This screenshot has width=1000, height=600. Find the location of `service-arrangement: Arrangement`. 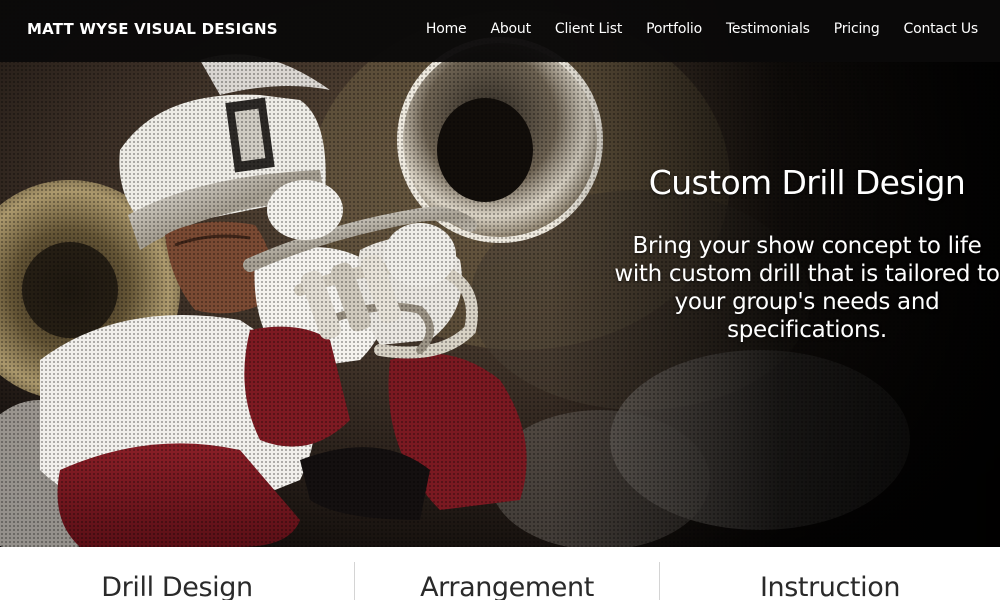

service-arrangement: Arrangement is located at coordinates (507, 573).